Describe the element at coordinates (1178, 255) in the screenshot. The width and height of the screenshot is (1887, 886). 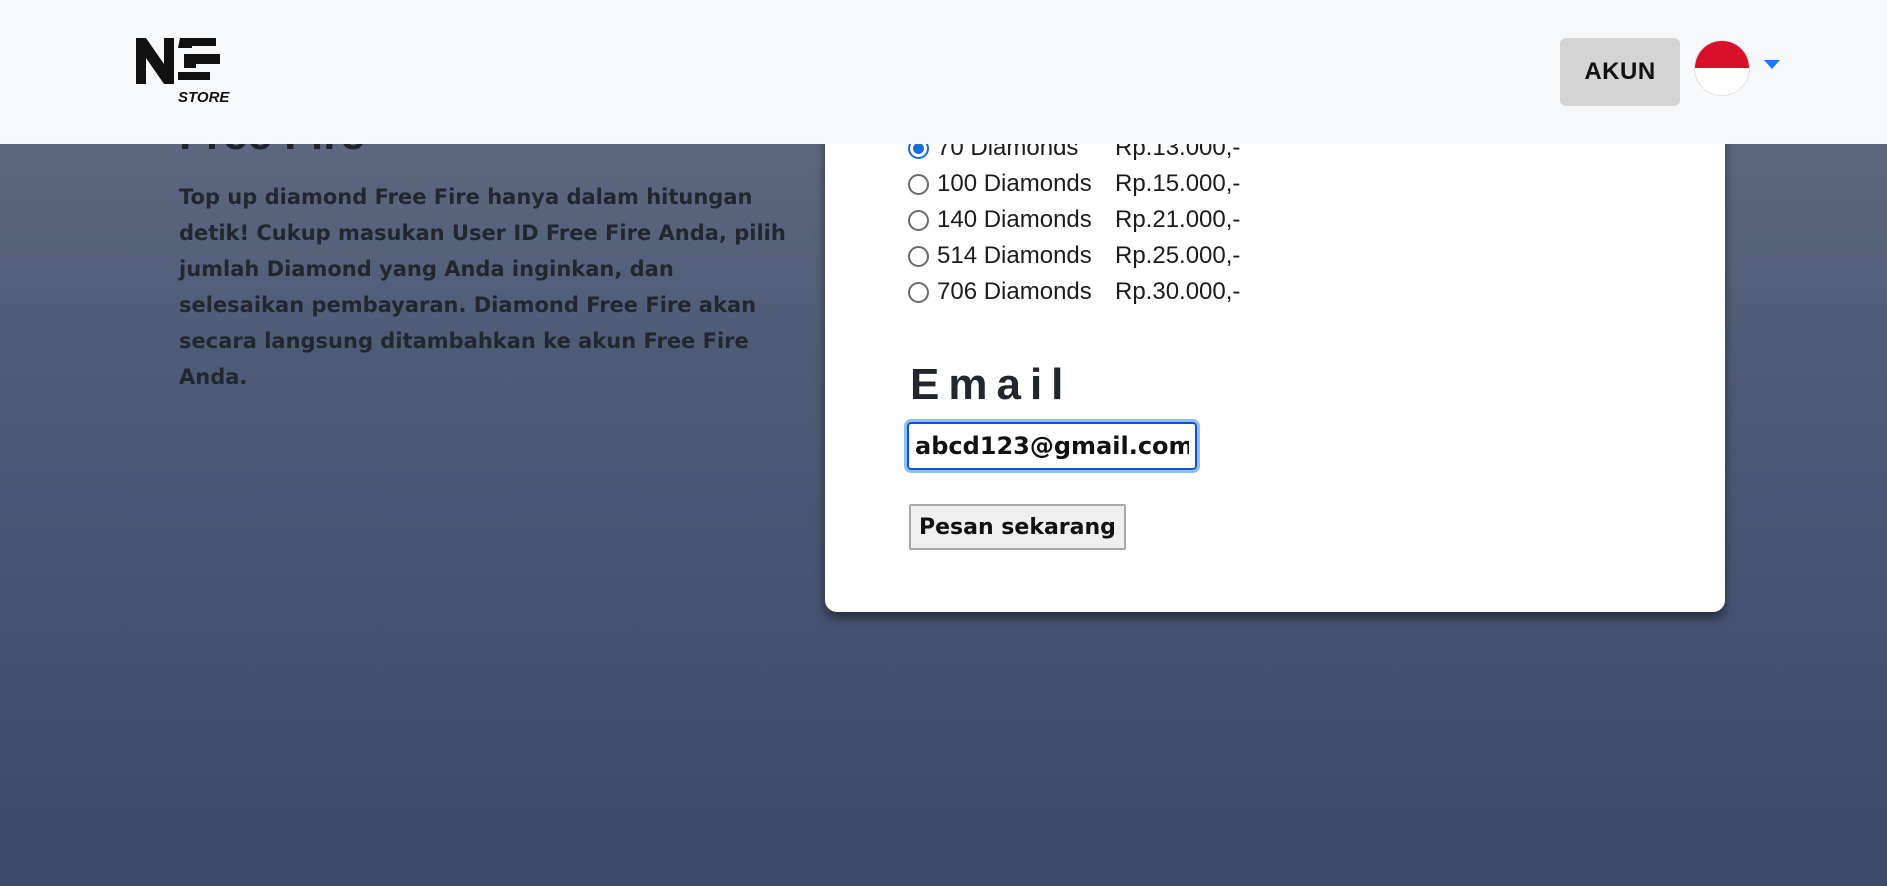
I see `package-price: Rp.25.000,-` at that location.